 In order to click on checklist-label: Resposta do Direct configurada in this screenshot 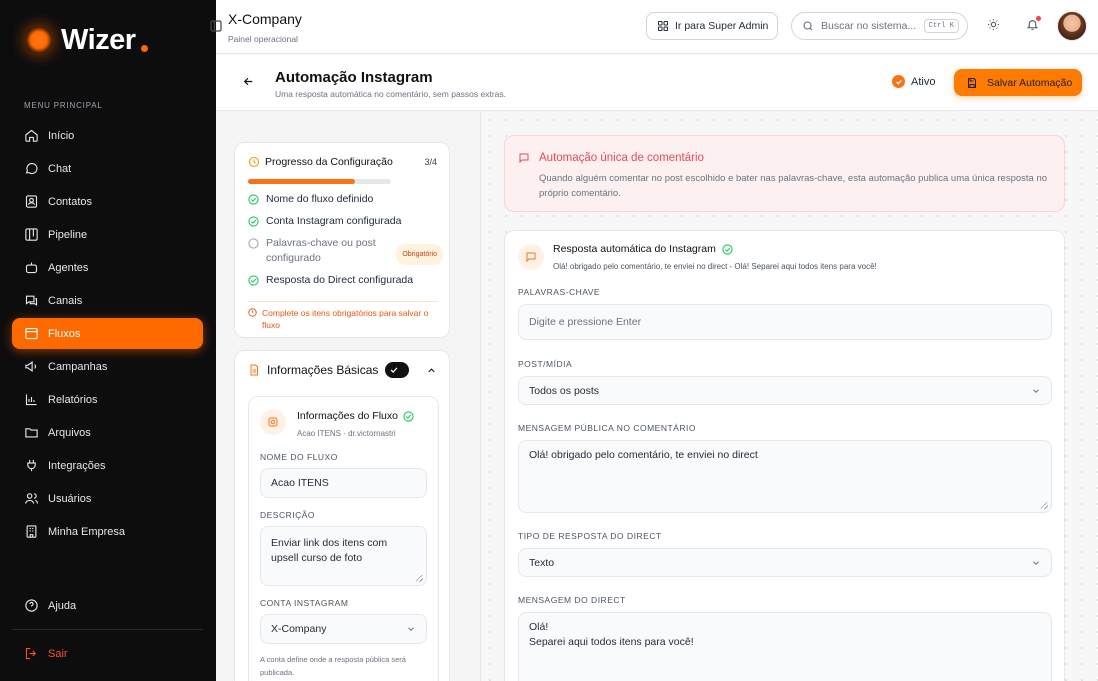, I will do `click(340, 280)`.